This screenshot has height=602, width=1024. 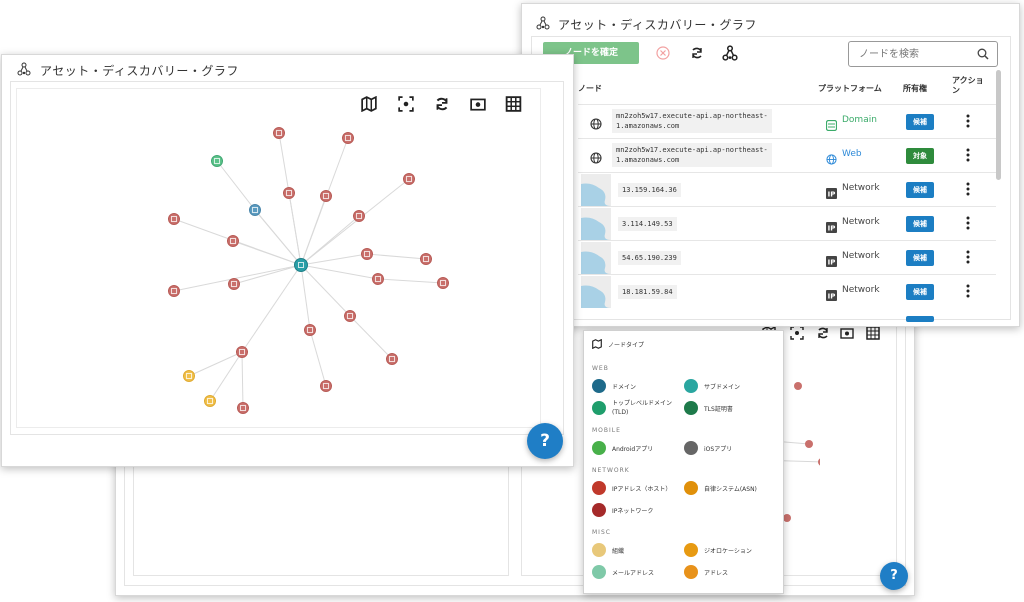 I want to click on svg-text: IP, so click(x=832, y=297).